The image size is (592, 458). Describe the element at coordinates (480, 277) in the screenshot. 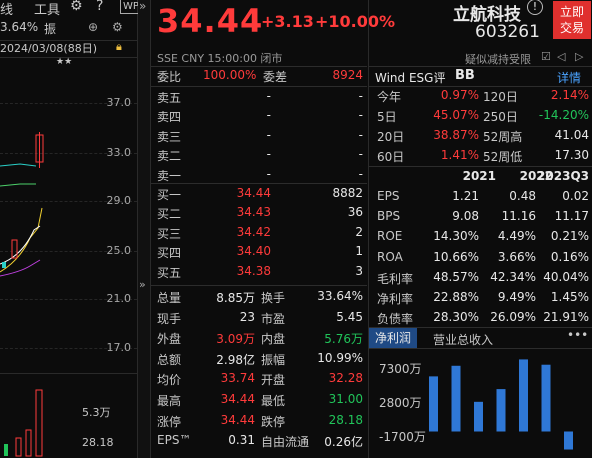

I see `fin-row: 毛利率 48.57% 42.34% 40.04%` at that location.